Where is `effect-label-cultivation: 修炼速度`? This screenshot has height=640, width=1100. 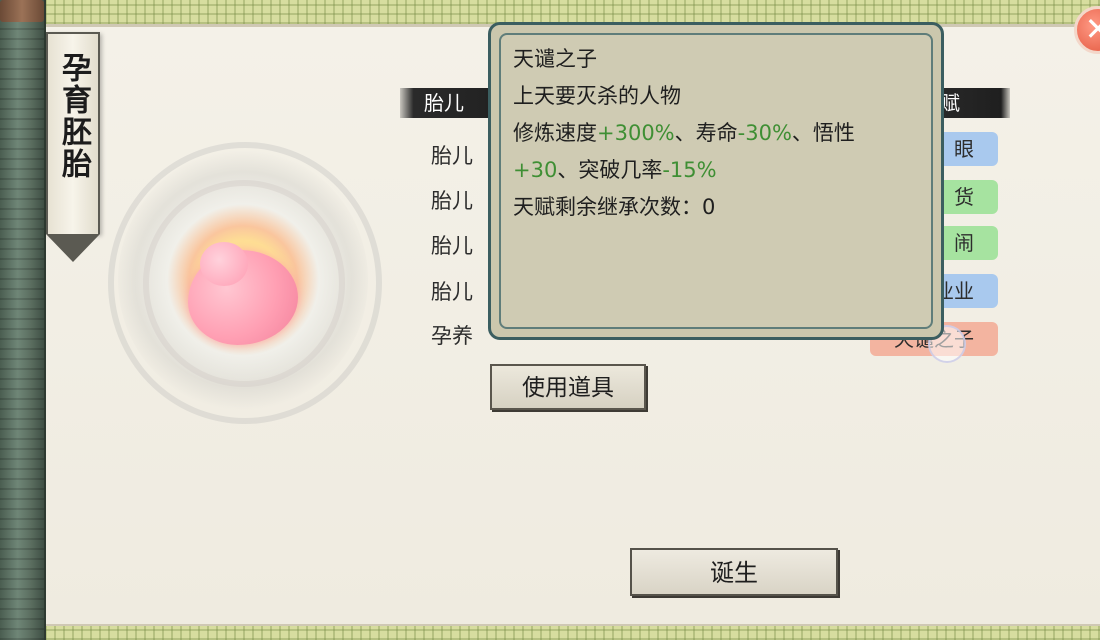
effect-label-cultivation: 修炼速度 is located at coordinates (555, 133).